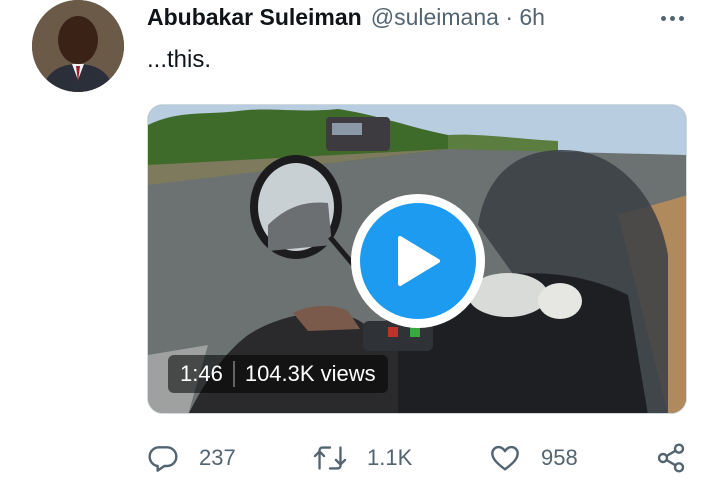 The width and height of the screenshot is (720, 490). What do you see at coordinates (362, 458) in the screenshot?
I see `retweet-button: 1.1K` at bounding box center [362, 458].